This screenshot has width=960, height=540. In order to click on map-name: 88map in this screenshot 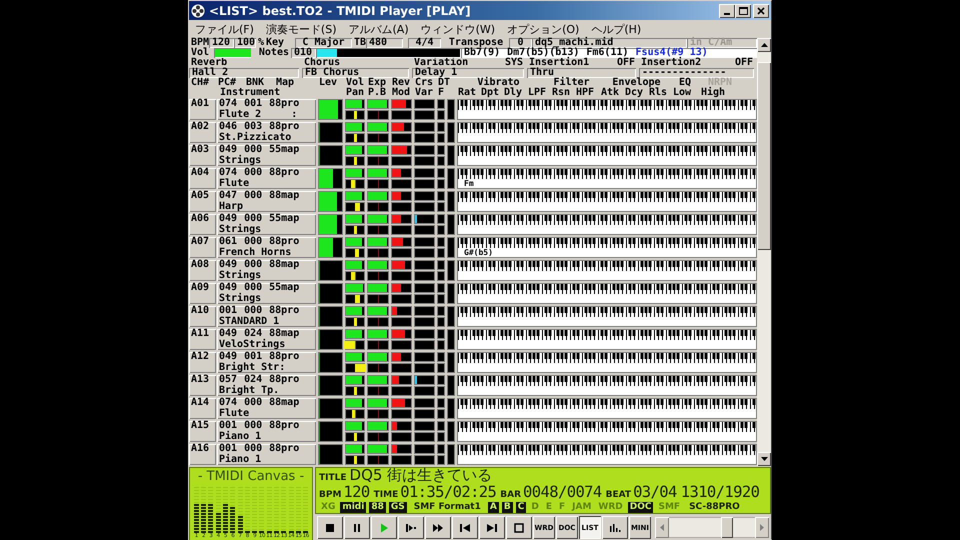, I will do `click(284, 265)`.